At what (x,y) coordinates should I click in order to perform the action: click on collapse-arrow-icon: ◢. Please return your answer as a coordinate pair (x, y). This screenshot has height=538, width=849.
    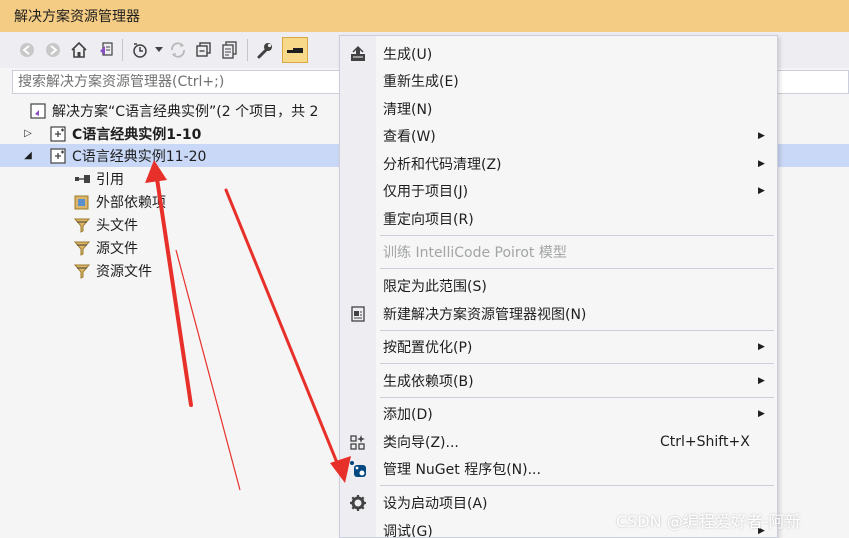
    Looking at the image, I should click on (28, 155).